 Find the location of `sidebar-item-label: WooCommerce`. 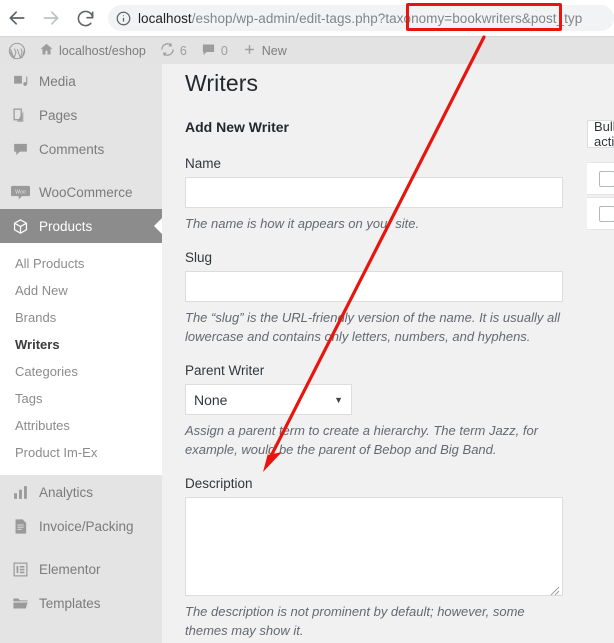

sidebar-item-label: WooCommerce is located at coordinates (86, 192).